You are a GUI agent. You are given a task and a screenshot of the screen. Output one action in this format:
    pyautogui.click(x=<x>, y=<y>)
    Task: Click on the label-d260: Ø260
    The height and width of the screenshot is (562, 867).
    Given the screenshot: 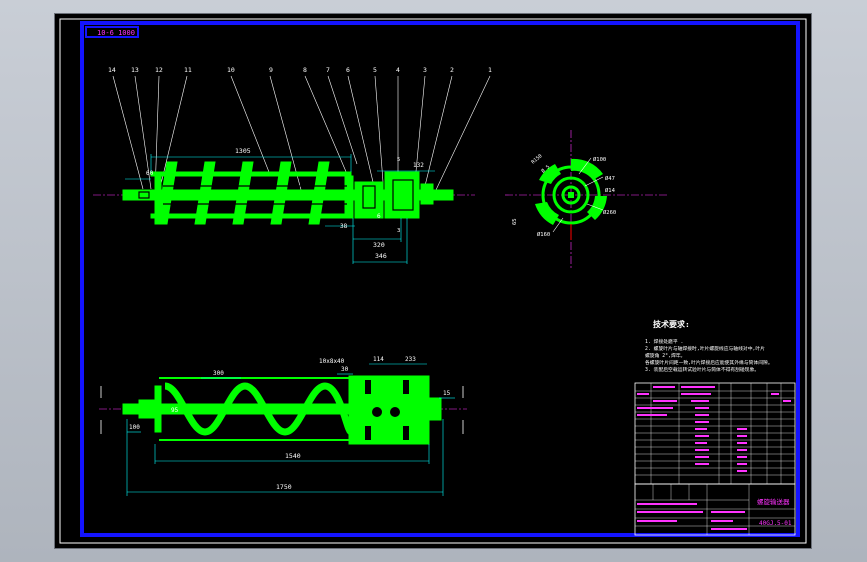 What is the action you would take?
    pyautogui.click(x=609, y=212)
    